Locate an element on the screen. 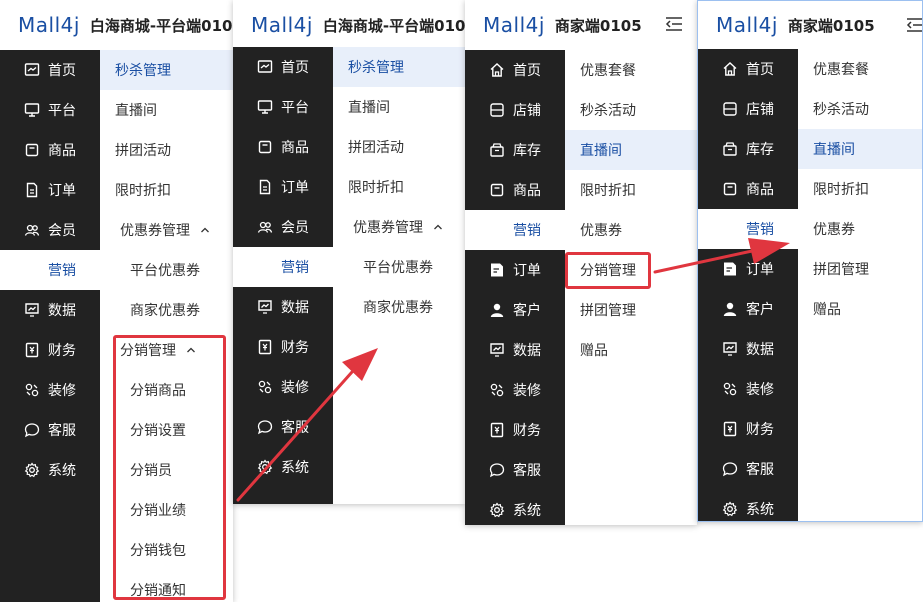  submenu-item-dist-settings: 分销设置 is located at coordinates (166, 430).